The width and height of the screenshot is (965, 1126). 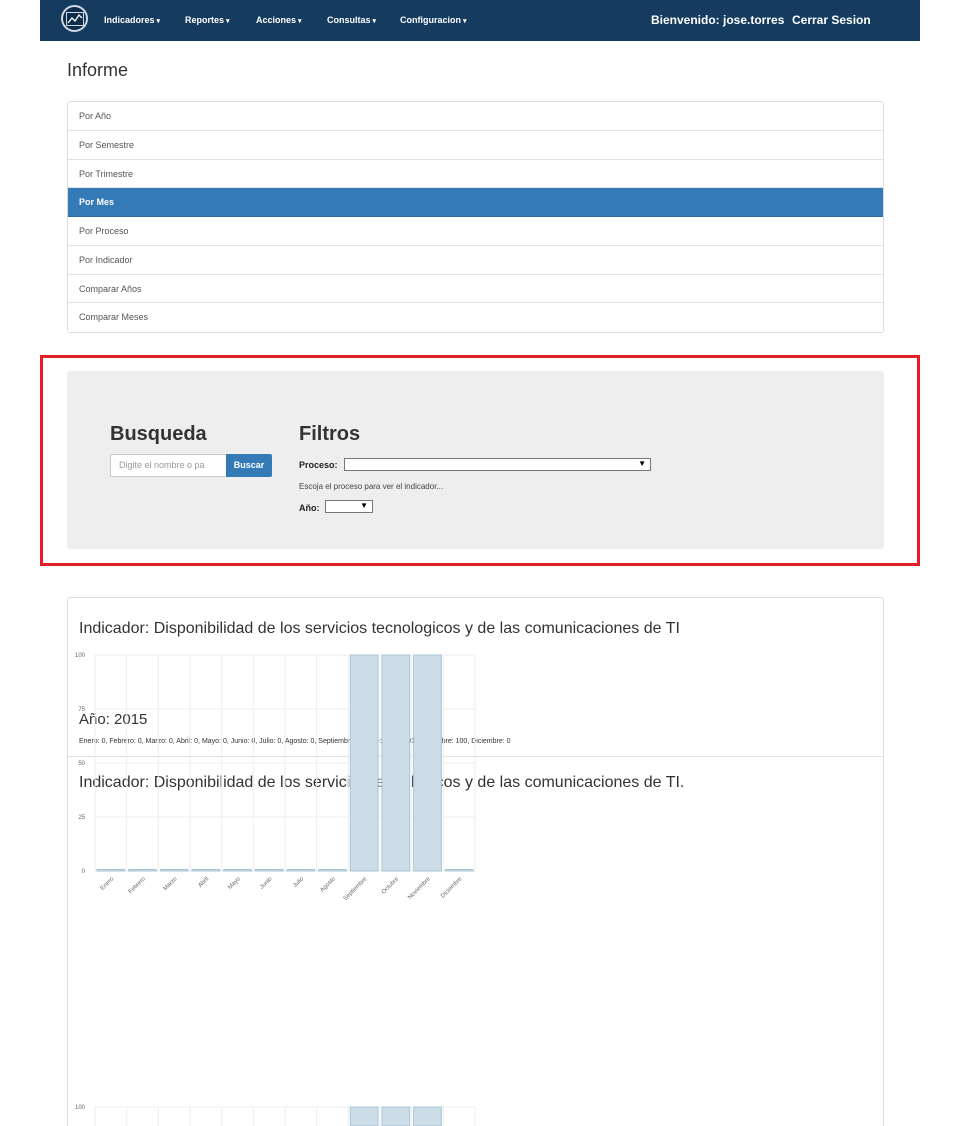 What do you see at coordinates (269, 870) in the screenshot?
I see `bar-junio` at bounding box center [269, 870].